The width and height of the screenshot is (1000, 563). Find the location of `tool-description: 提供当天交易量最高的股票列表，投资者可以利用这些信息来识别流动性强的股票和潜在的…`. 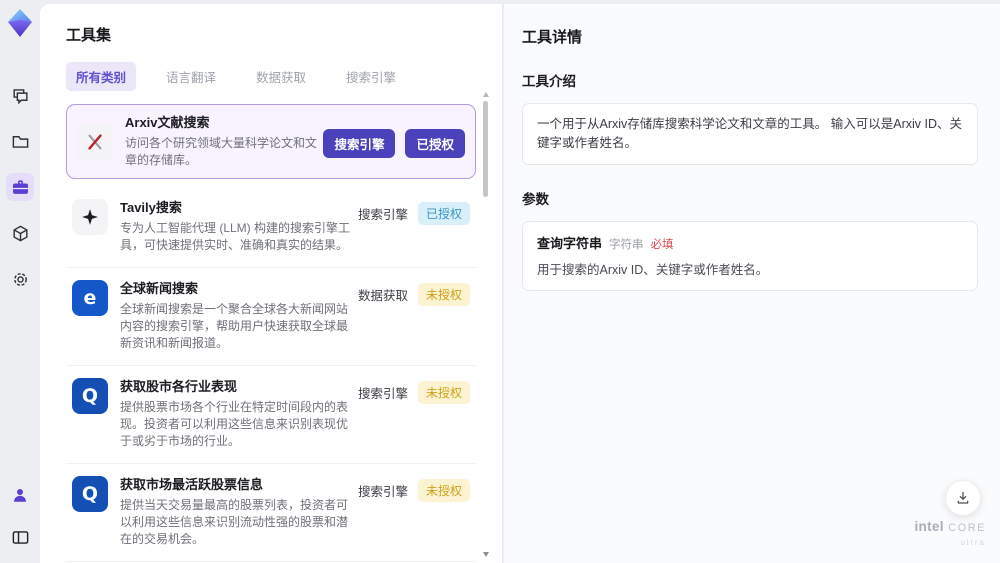

tool-description: 提供当天交易量最高的股票列表，投资者可以利用这些信息来识别流动性强的股票和潜在的… is located at coordinates (234, 522).